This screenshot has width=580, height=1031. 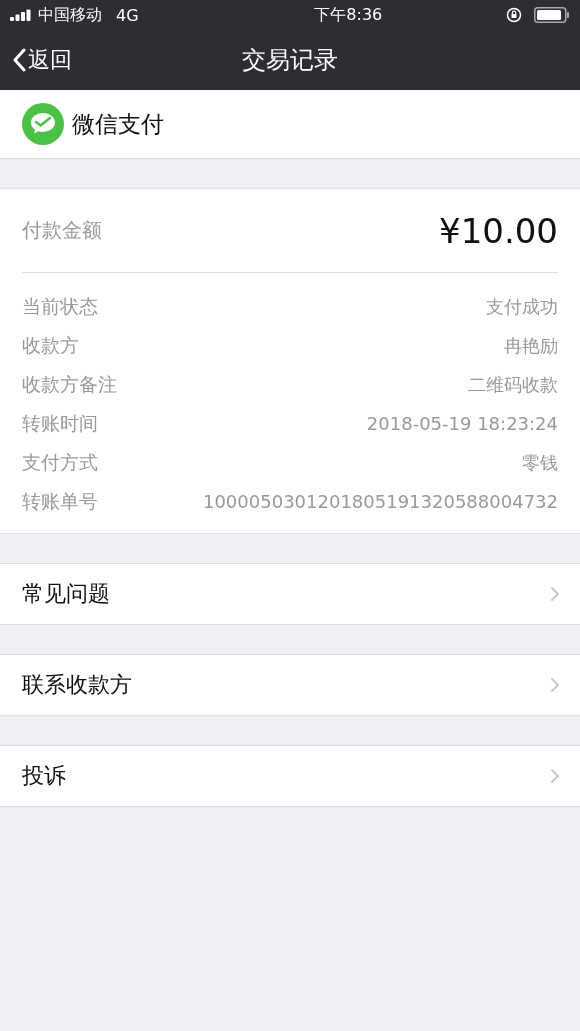 What do you see at coordinates (348, 15) in the screenshot?
I see `status-time: 下午8:36` at bounding box center [348, 15].